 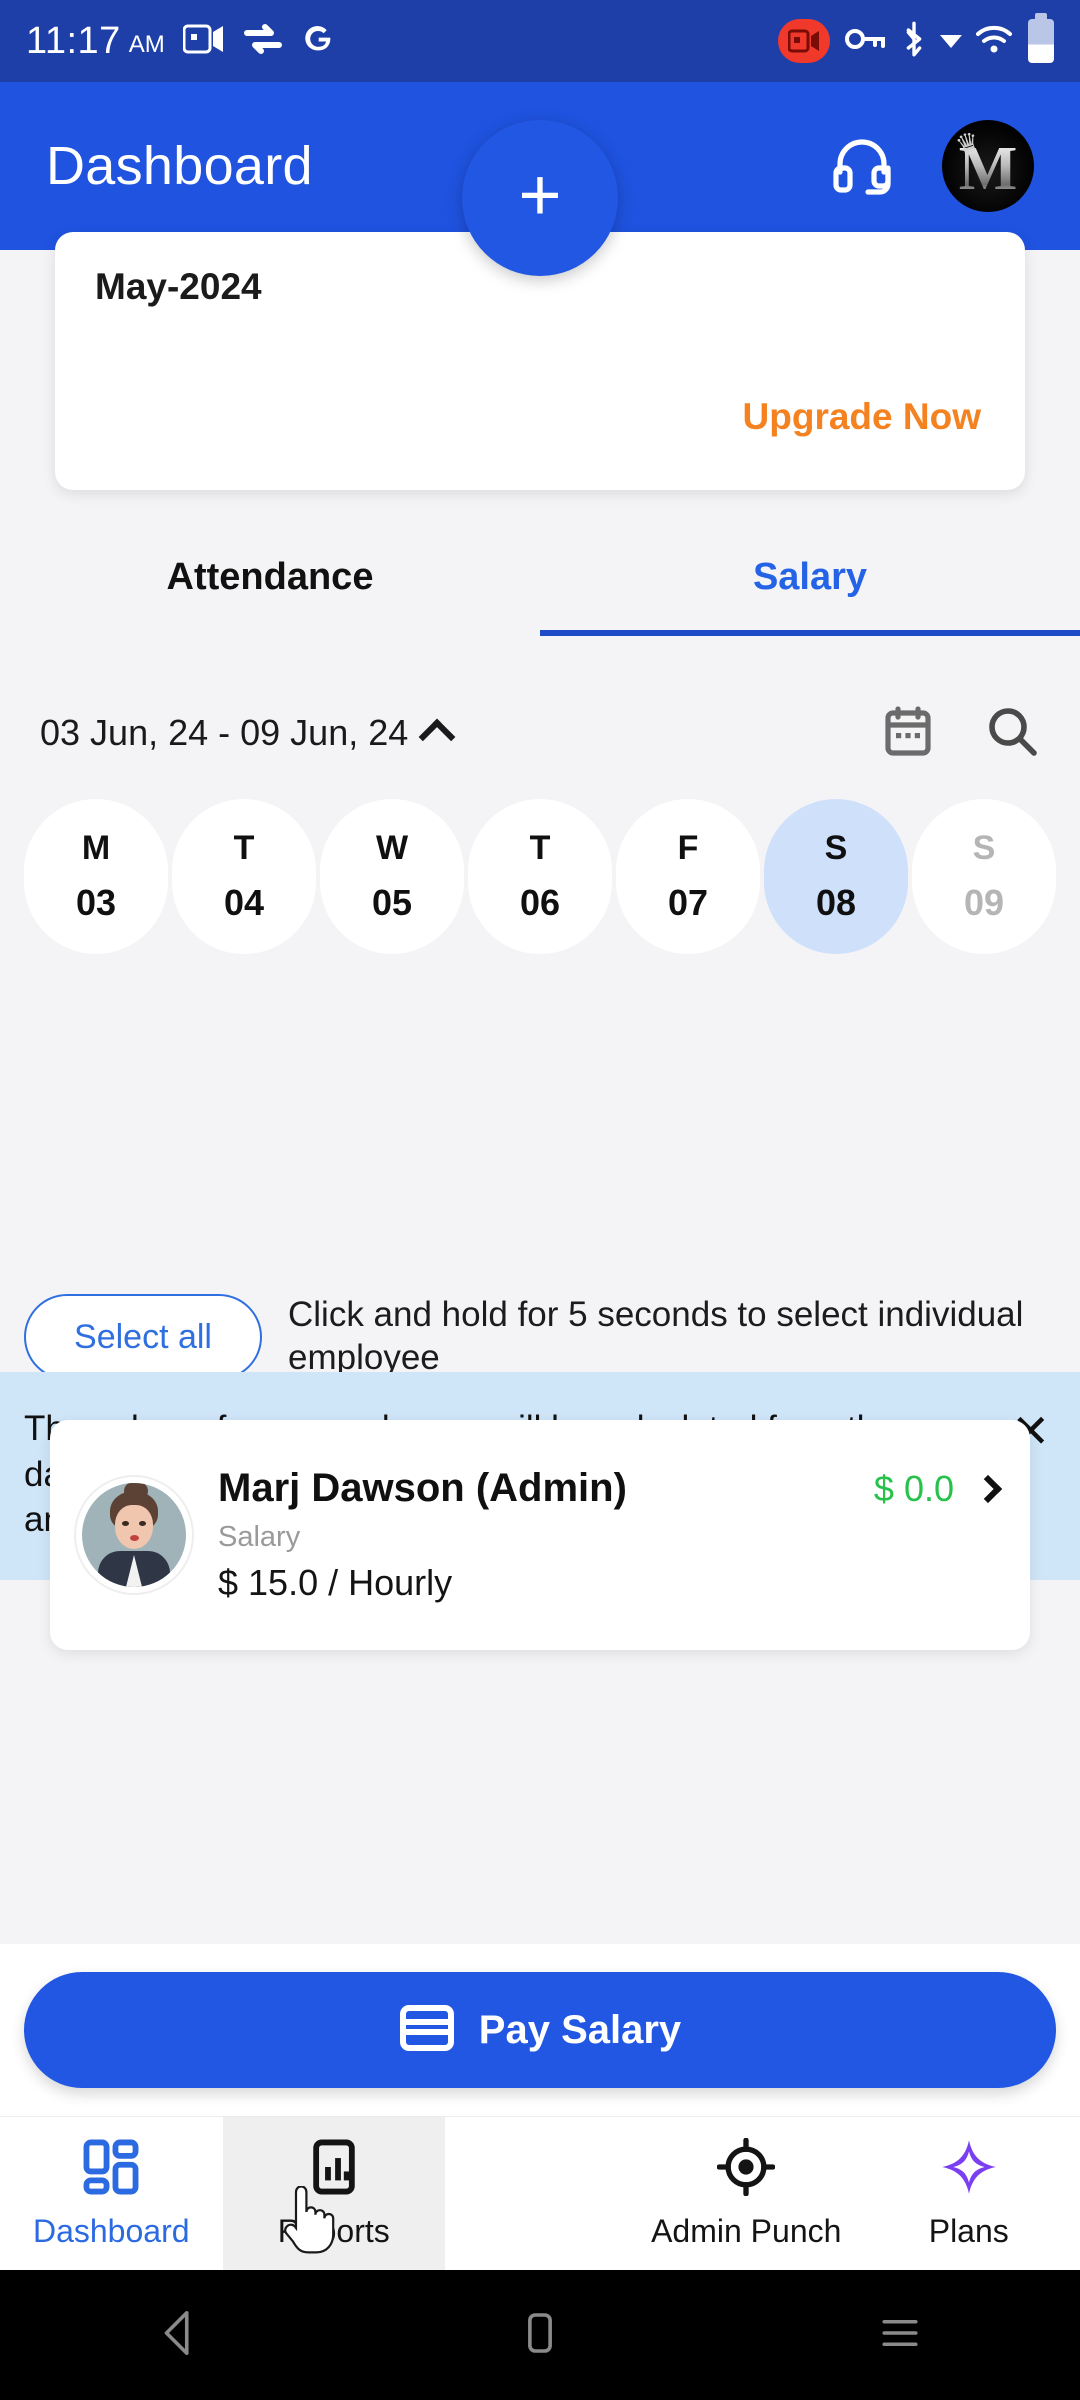 What do you see at coordinates (994, 41) in the screenshot?
I see `wifi-icon` at bounding box center [994, 41].